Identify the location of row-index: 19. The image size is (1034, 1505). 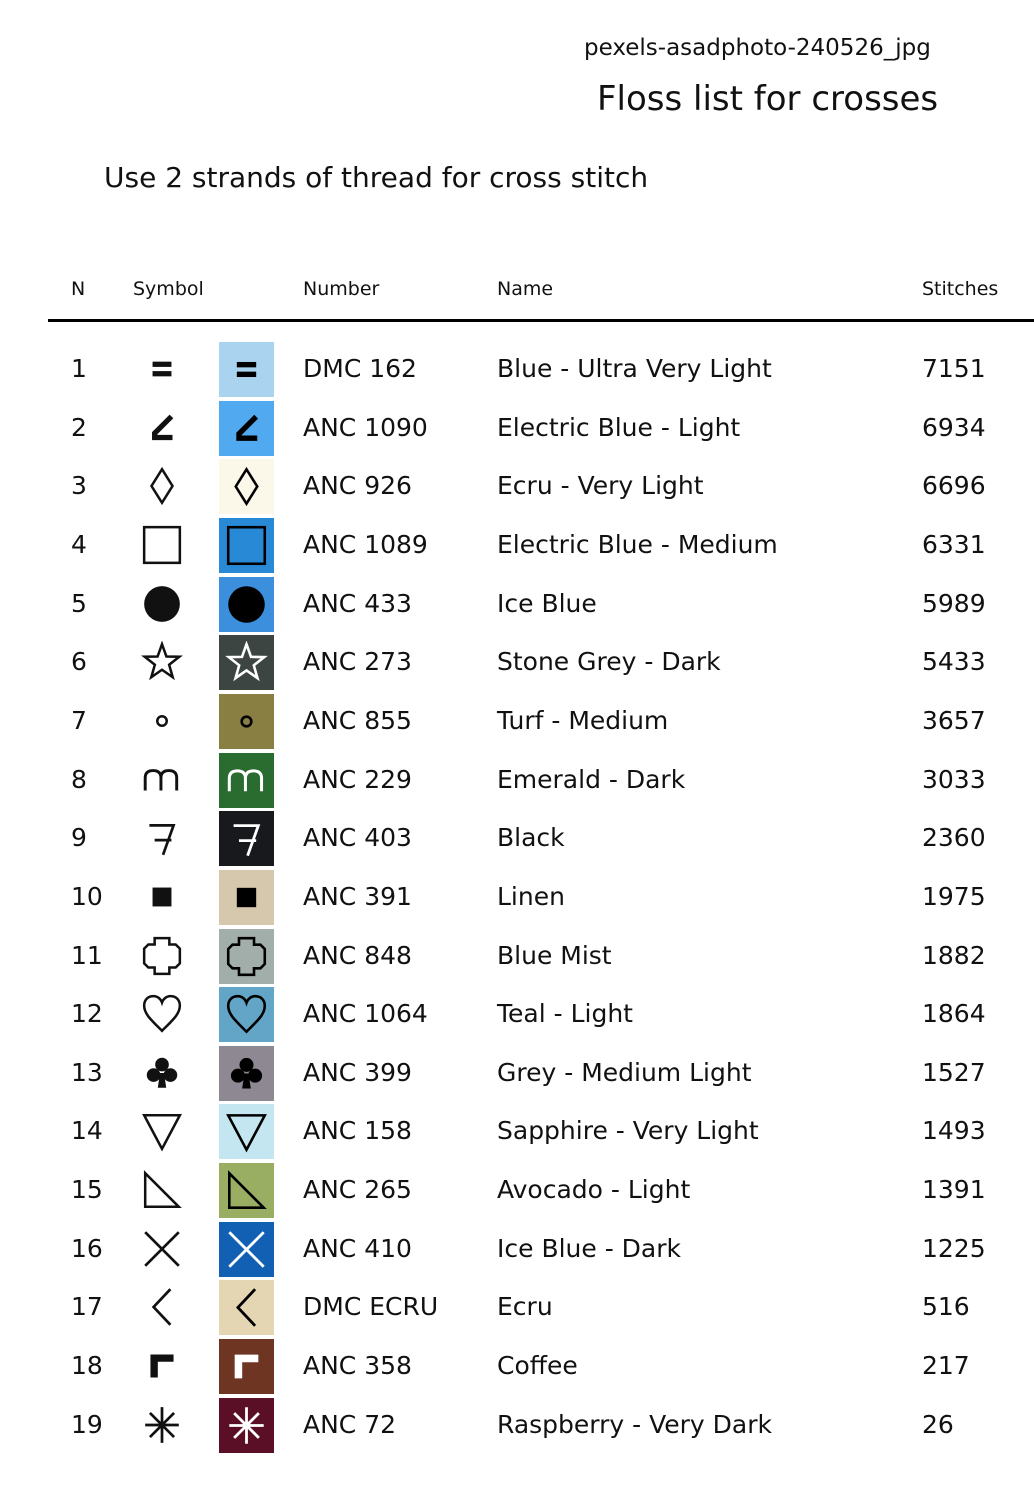
(87, 1424).